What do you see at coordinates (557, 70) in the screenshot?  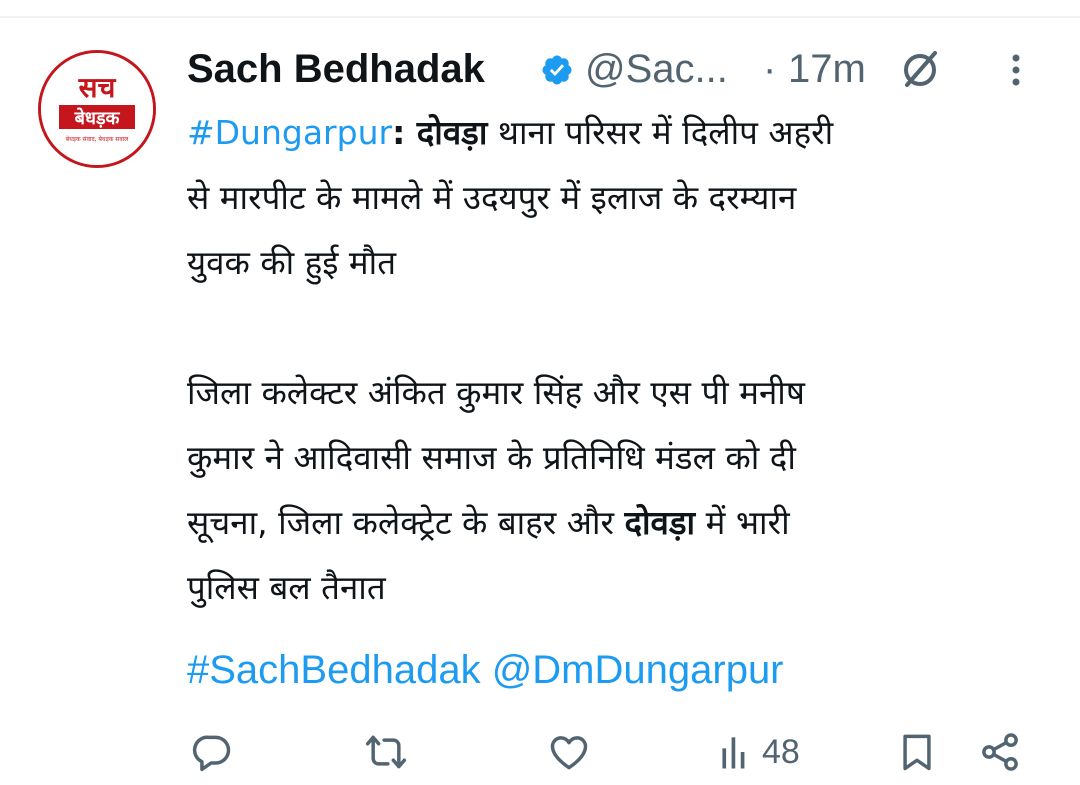 I see `verified-badge-icon` at bounding box center [557, 70].